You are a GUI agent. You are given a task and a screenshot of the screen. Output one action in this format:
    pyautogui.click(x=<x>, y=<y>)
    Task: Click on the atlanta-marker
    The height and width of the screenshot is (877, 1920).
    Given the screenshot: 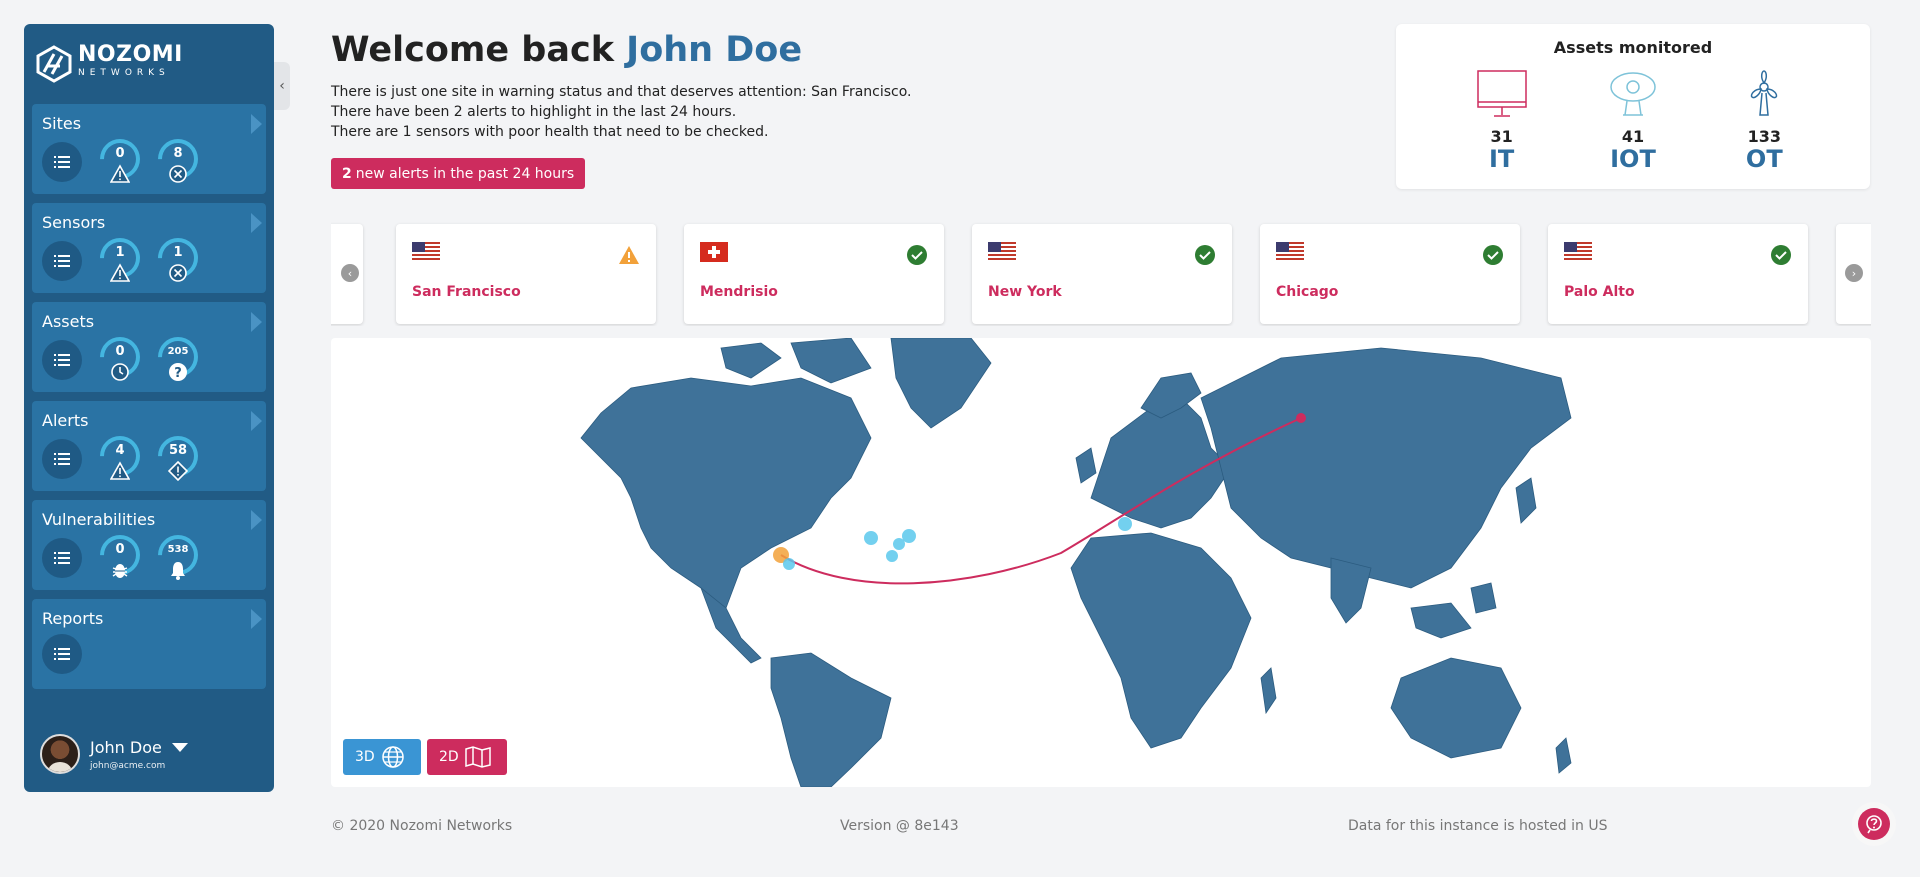 What is the action you would take?
    pyautogui.click(x=892, y=556)
    